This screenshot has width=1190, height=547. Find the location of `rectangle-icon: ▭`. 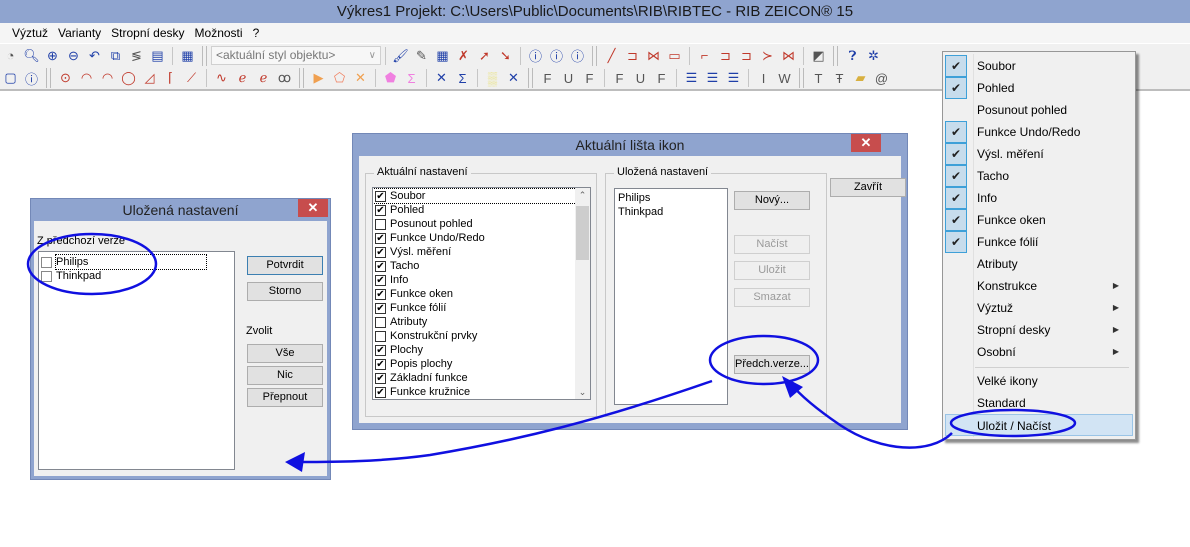

rectangle-icon: ▭ is located at coordinates (674, 55).